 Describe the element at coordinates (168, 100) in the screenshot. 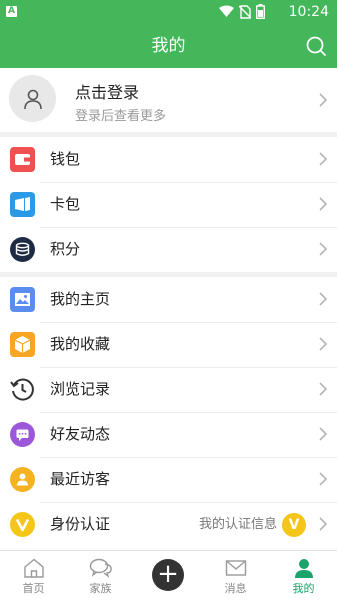

I see `login-card: 点击登录 登录后查看更多` at that location.